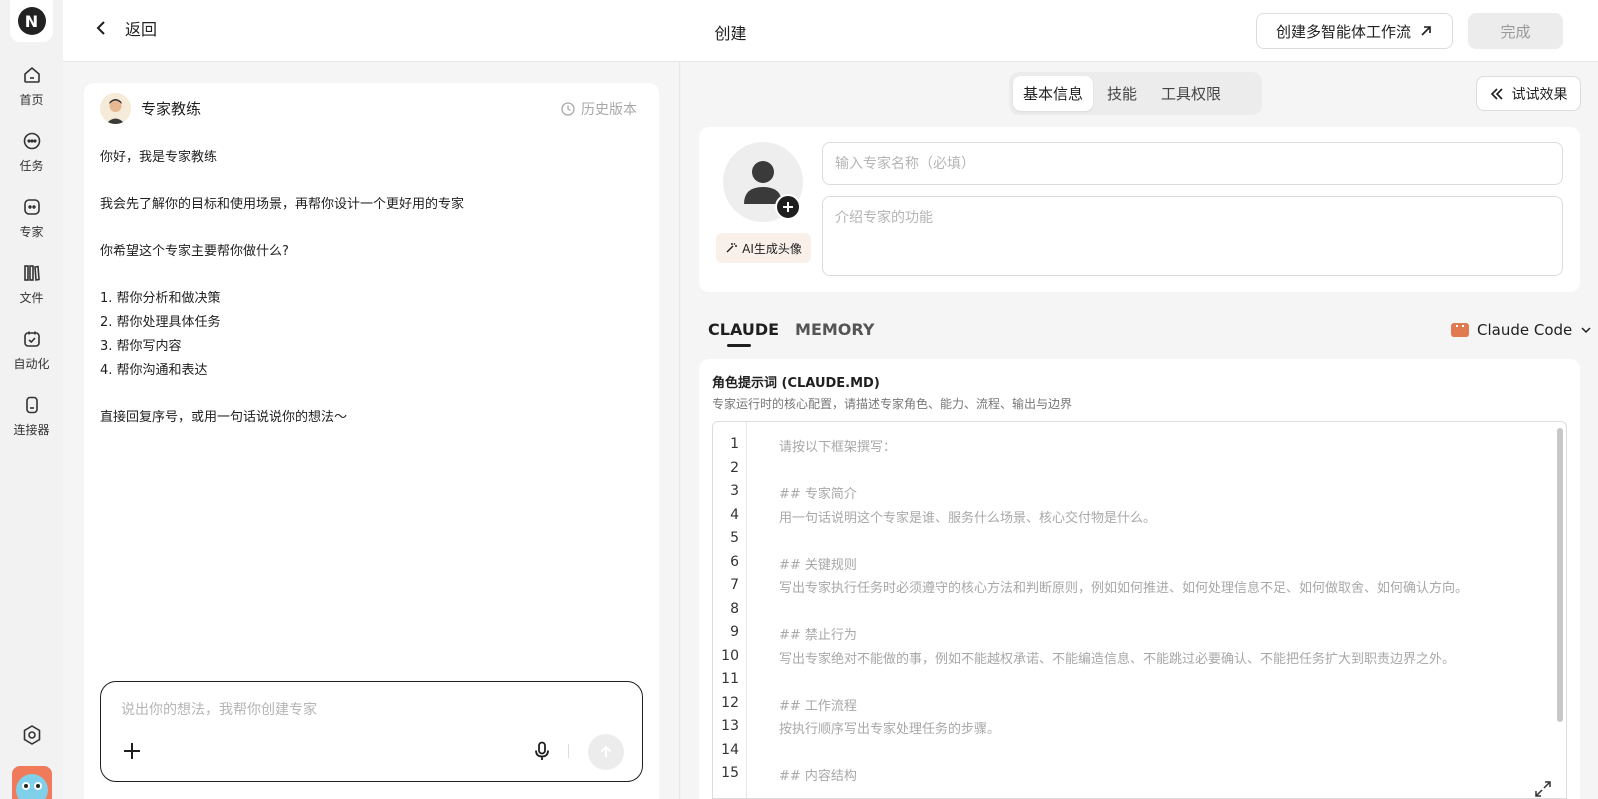  Describe the element at coordinates (132, 751) in the screenshot. I see `add-attachment-icon` at that location.